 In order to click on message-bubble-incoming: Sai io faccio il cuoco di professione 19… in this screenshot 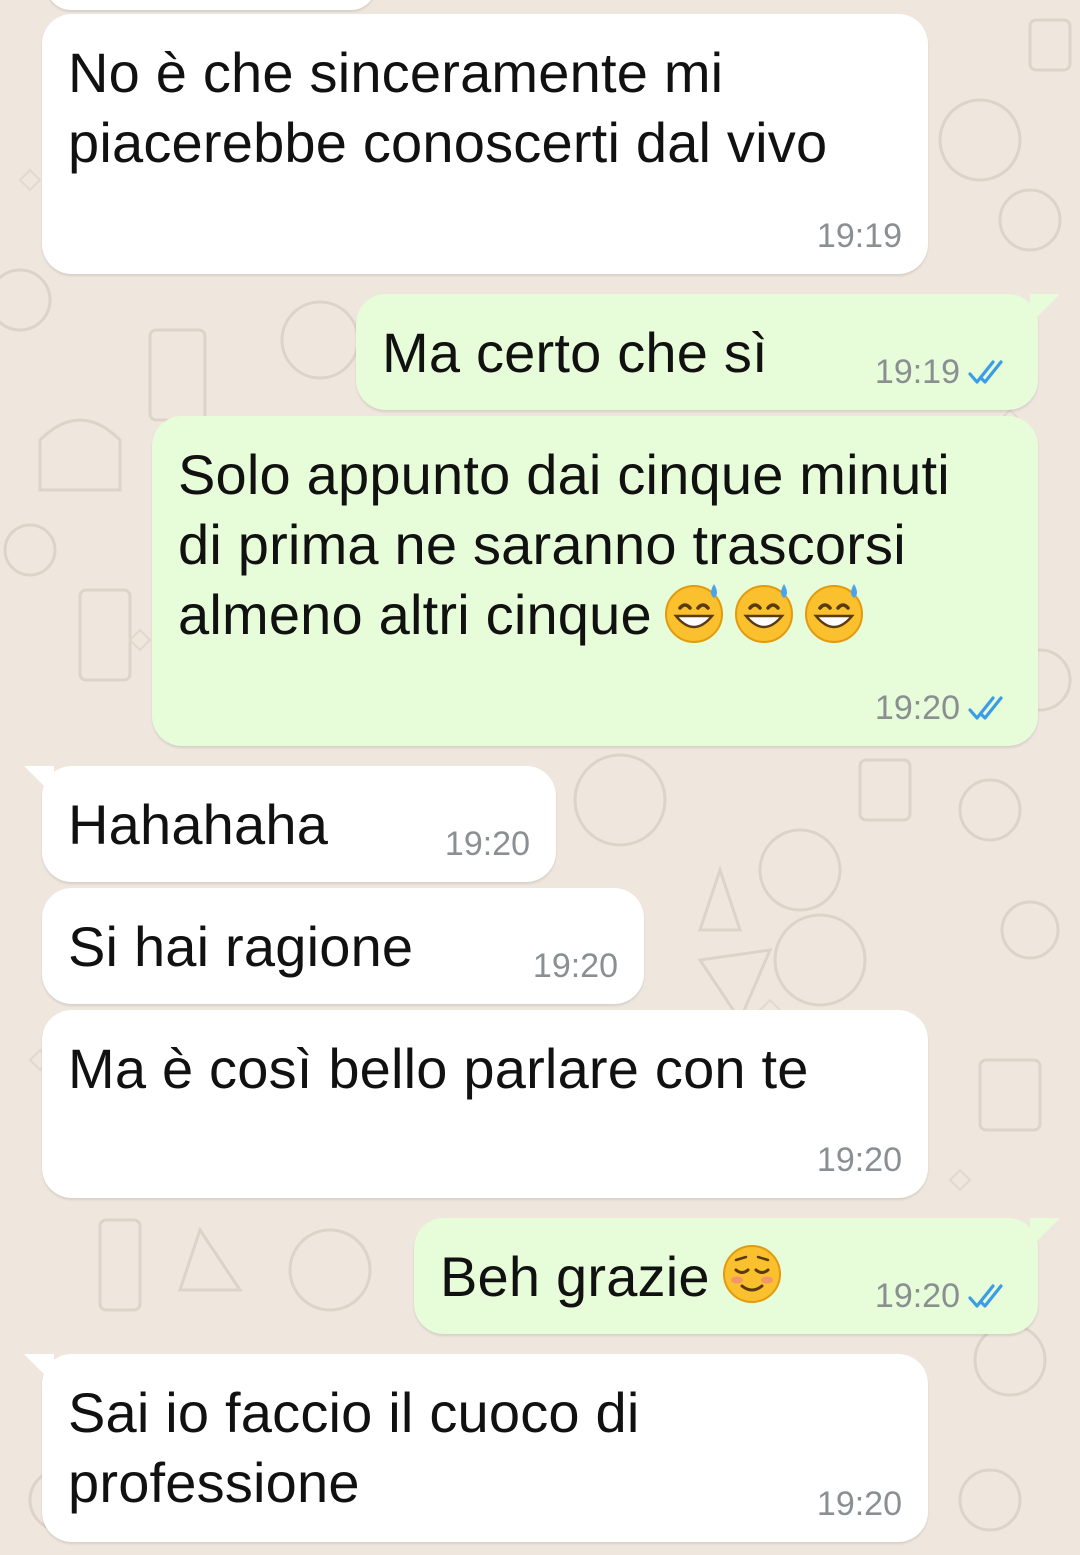, I will do `click(476, 1448)`.